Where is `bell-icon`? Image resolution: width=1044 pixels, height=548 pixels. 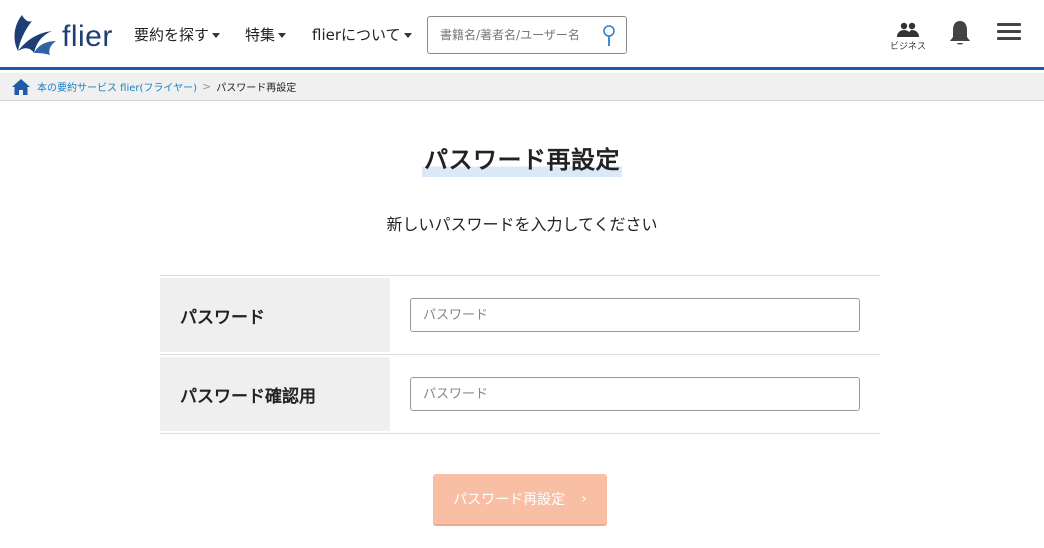
bell-icon is located at coordinates (960, 33).